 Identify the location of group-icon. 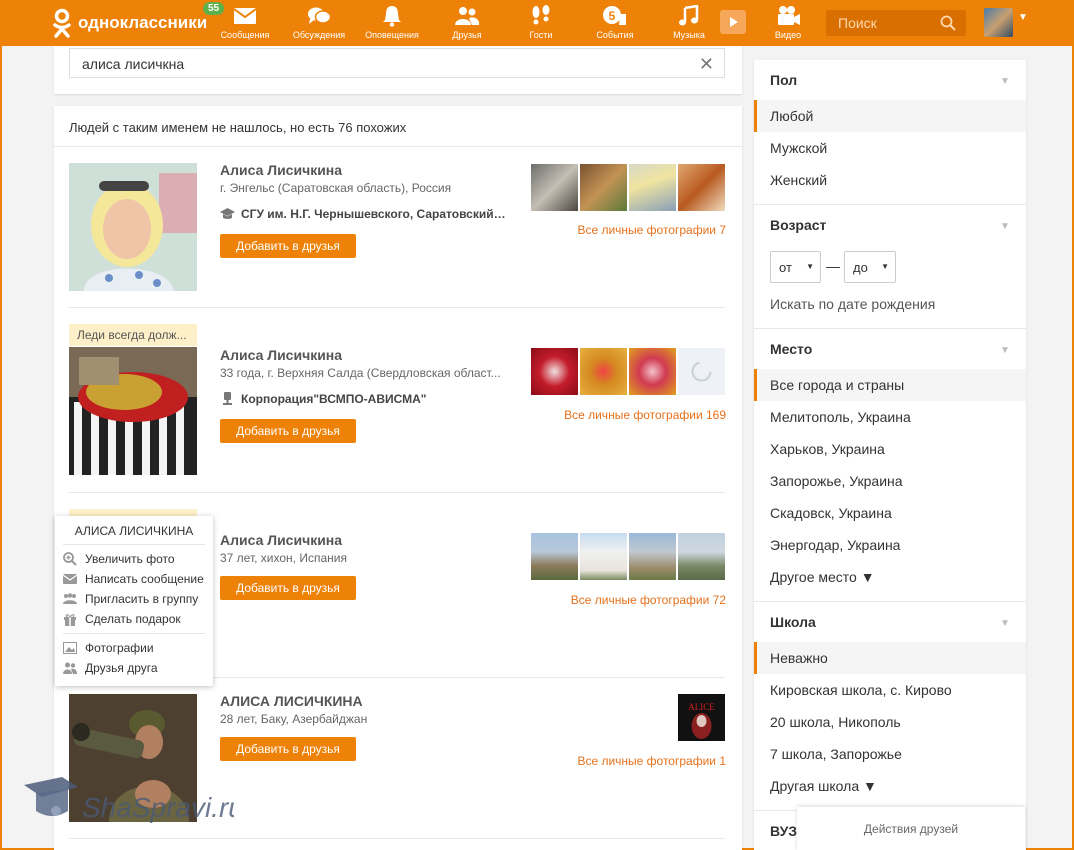
(70, 598).